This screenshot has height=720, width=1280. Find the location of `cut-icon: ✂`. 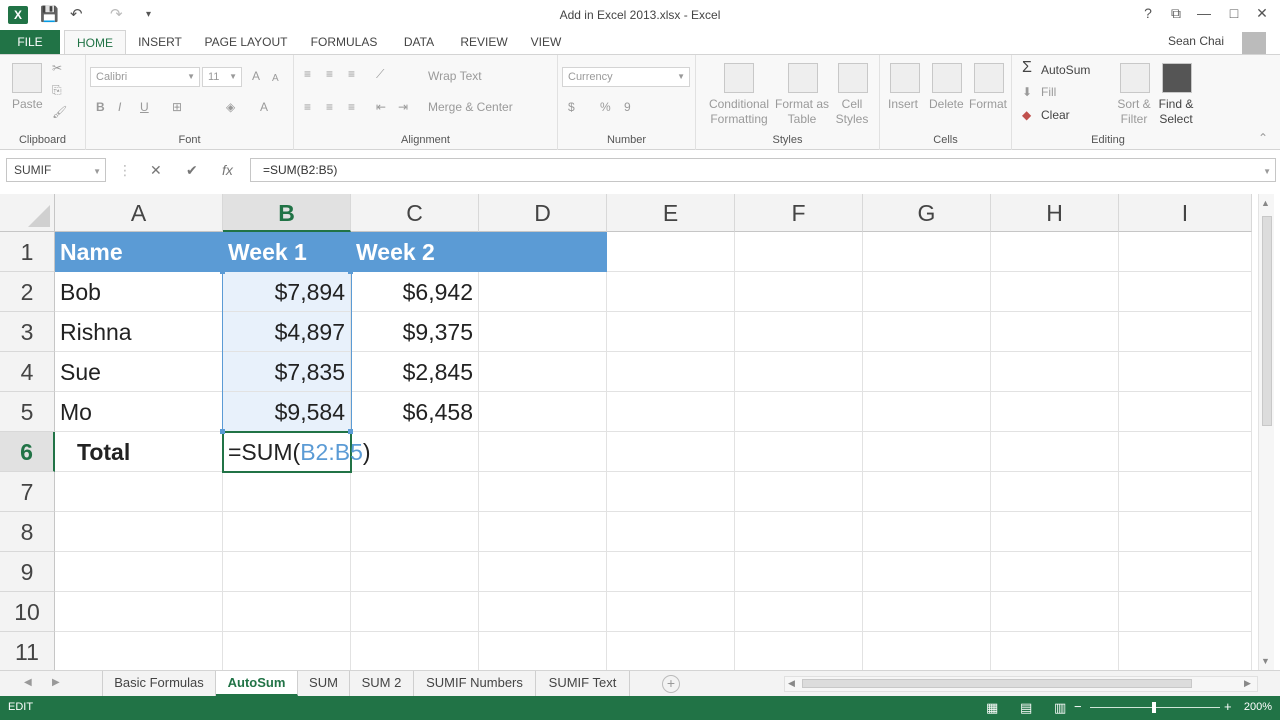

cut-icon: ✂ is located at coordinates (57, 68).